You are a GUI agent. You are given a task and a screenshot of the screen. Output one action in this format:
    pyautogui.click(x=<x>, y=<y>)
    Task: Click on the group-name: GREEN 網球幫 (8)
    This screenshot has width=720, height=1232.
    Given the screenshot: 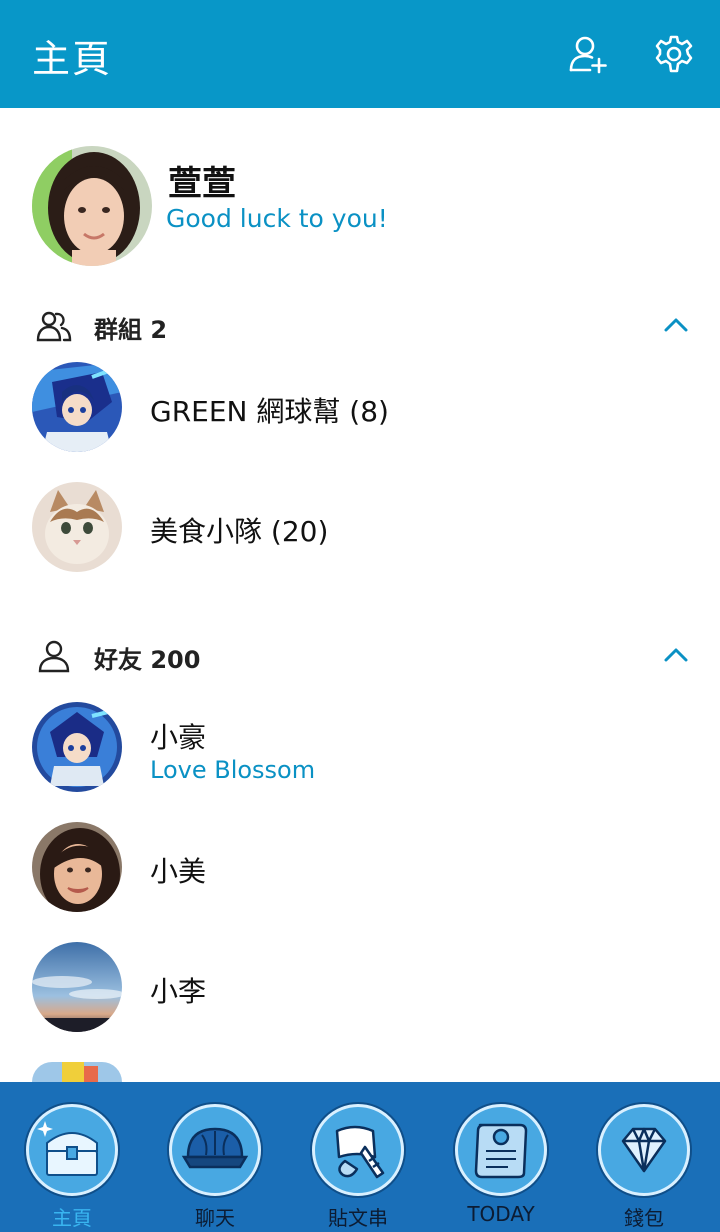 What is the action you would take?
    pyautogui.click(x=269, y=411)
    